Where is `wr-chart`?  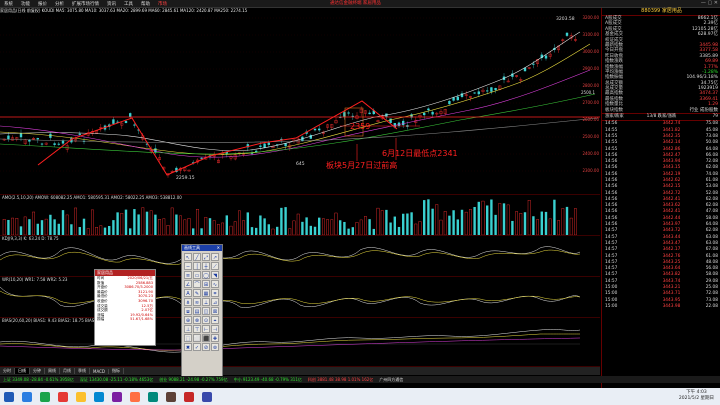 wr-chart is located at coordinates (290, 297).